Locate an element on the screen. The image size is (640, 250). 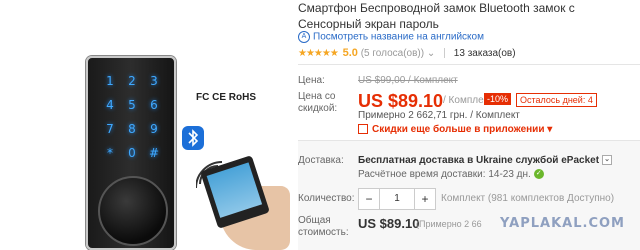
quantity-stepper: − 1 + is located at coordinates (397, 199).